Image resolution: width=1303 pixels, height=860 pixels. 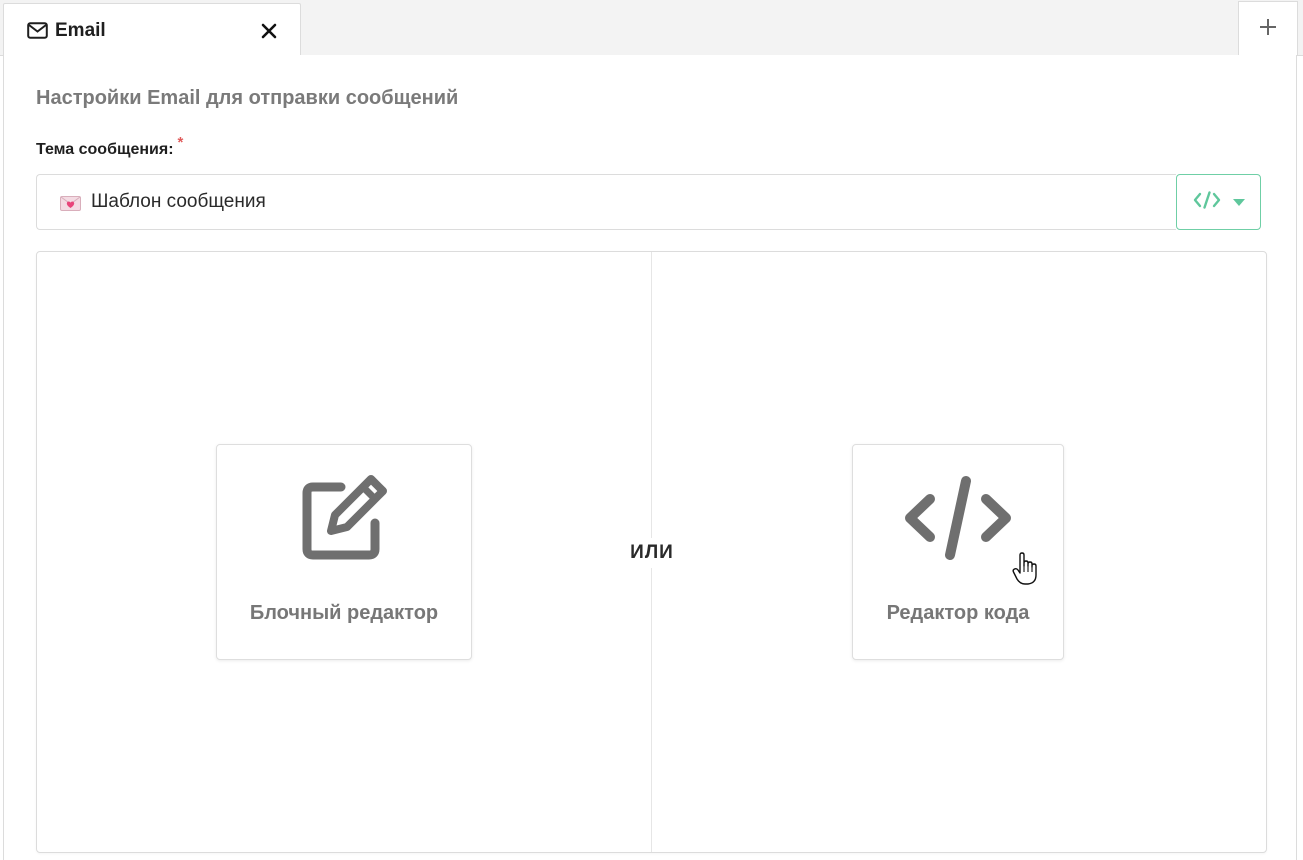 I want to click on subject-label: Тема сообщения: *, so click(x=109, y=146).